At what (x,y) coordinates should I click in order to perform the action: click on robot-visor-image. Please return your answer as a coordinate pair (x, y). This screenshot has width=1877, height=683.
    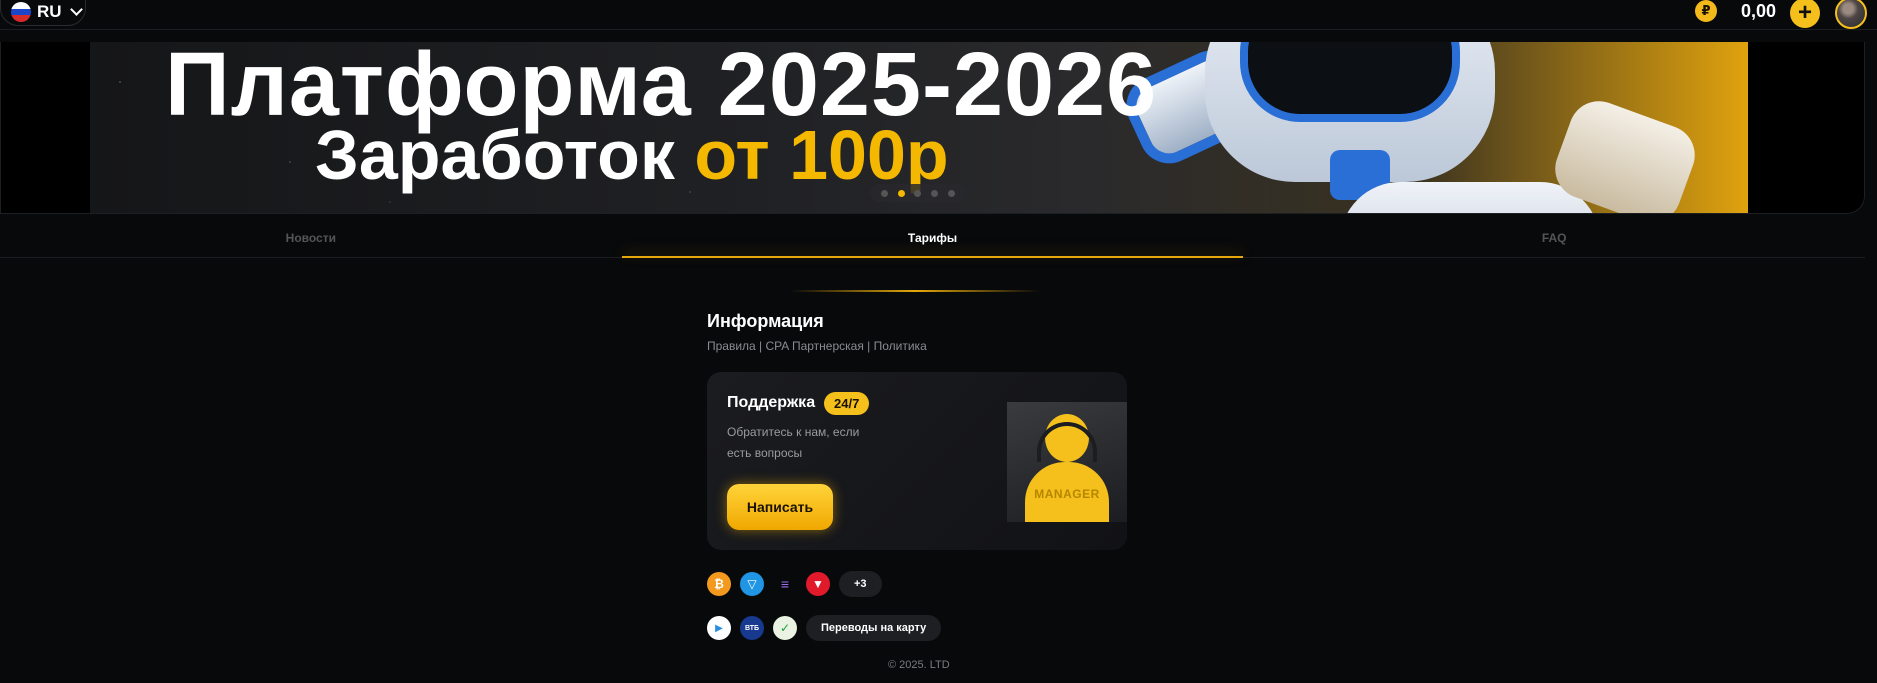
    Looking at the image, I should click on (1350, 82).